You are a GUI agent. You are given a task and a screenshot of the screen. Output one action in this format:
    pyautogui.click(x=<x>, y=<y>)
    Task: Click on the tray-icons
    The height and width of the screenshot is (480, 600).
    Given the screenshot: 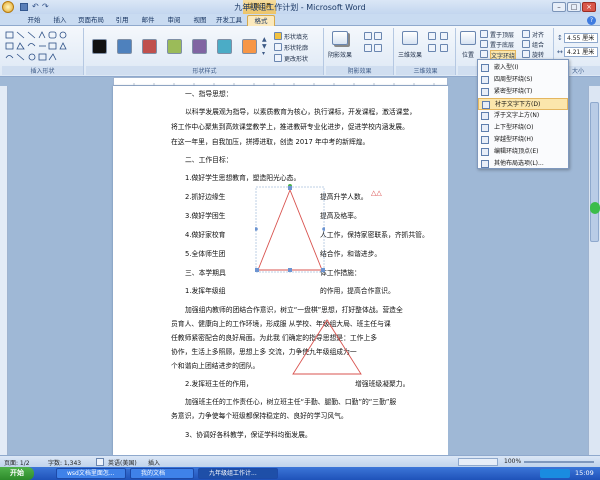 What is the action you would take?
    pyautogui.click(x=555, y=473)
    